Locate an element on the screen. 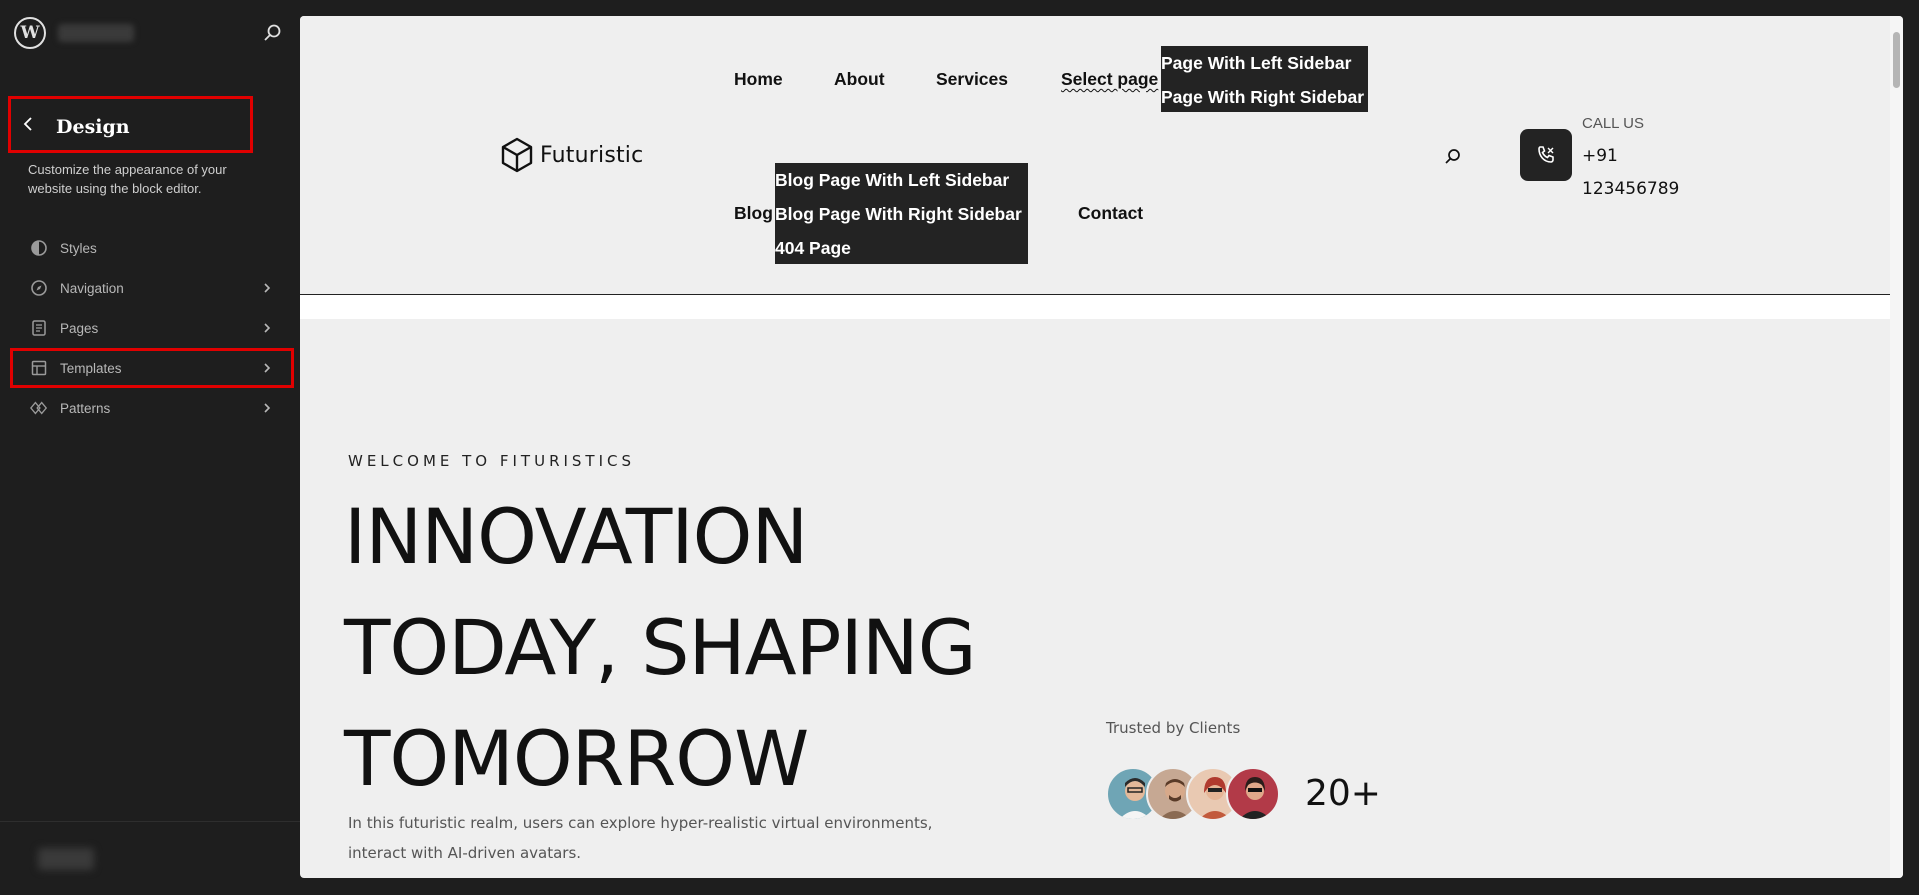  hero-title-line: INNOVATION is located at coordinates (576, 536).